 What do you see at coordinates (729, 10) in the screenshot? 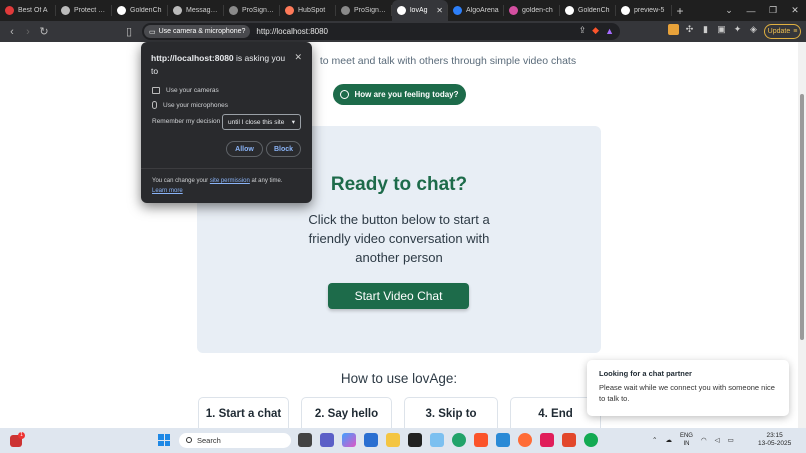
I see `tab-search-icon: ⌄` at bounding box center [729, 10].